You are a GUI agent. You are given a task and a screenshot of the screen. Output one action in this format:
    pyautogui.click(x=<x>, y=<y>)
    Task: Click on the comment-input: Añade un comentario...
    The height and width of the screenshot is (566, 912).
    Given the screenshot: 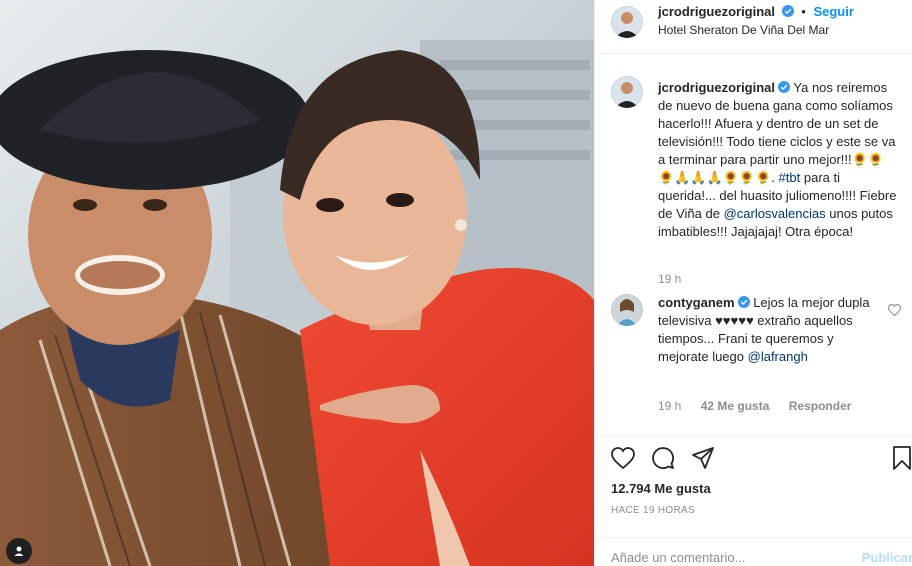 What is the action you would take?
    pyautogui.click(x=678, y=557)
    